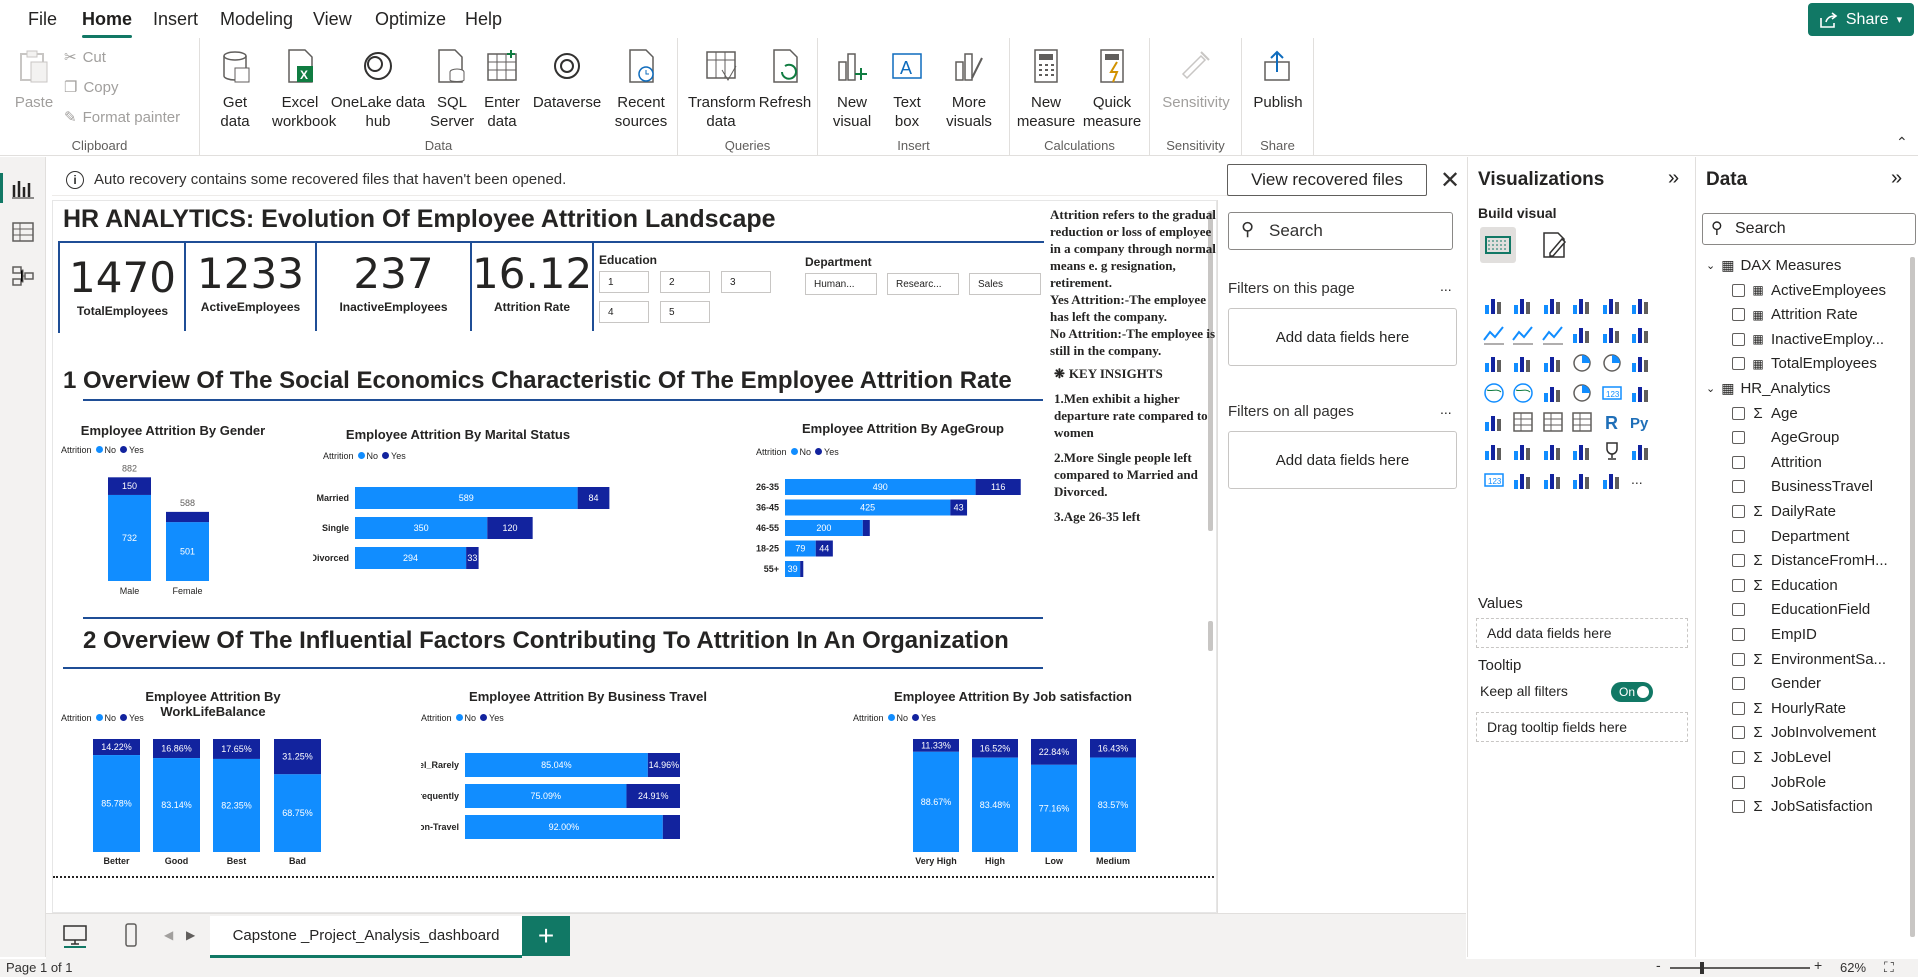  I want to click on line-clustered-icon, so click(1612, 334).